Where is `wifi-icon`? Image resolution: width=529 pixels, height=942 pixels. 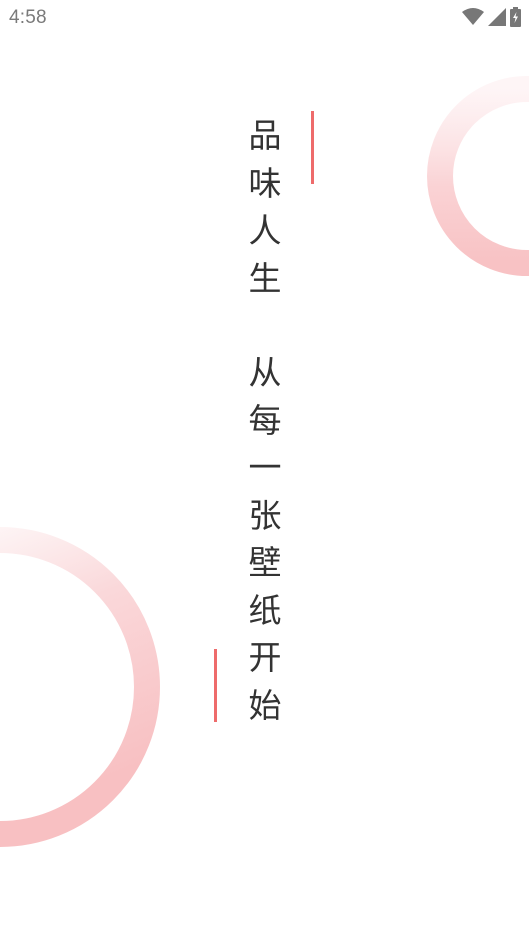
wifi-icon is located at coordinates (473, 17).